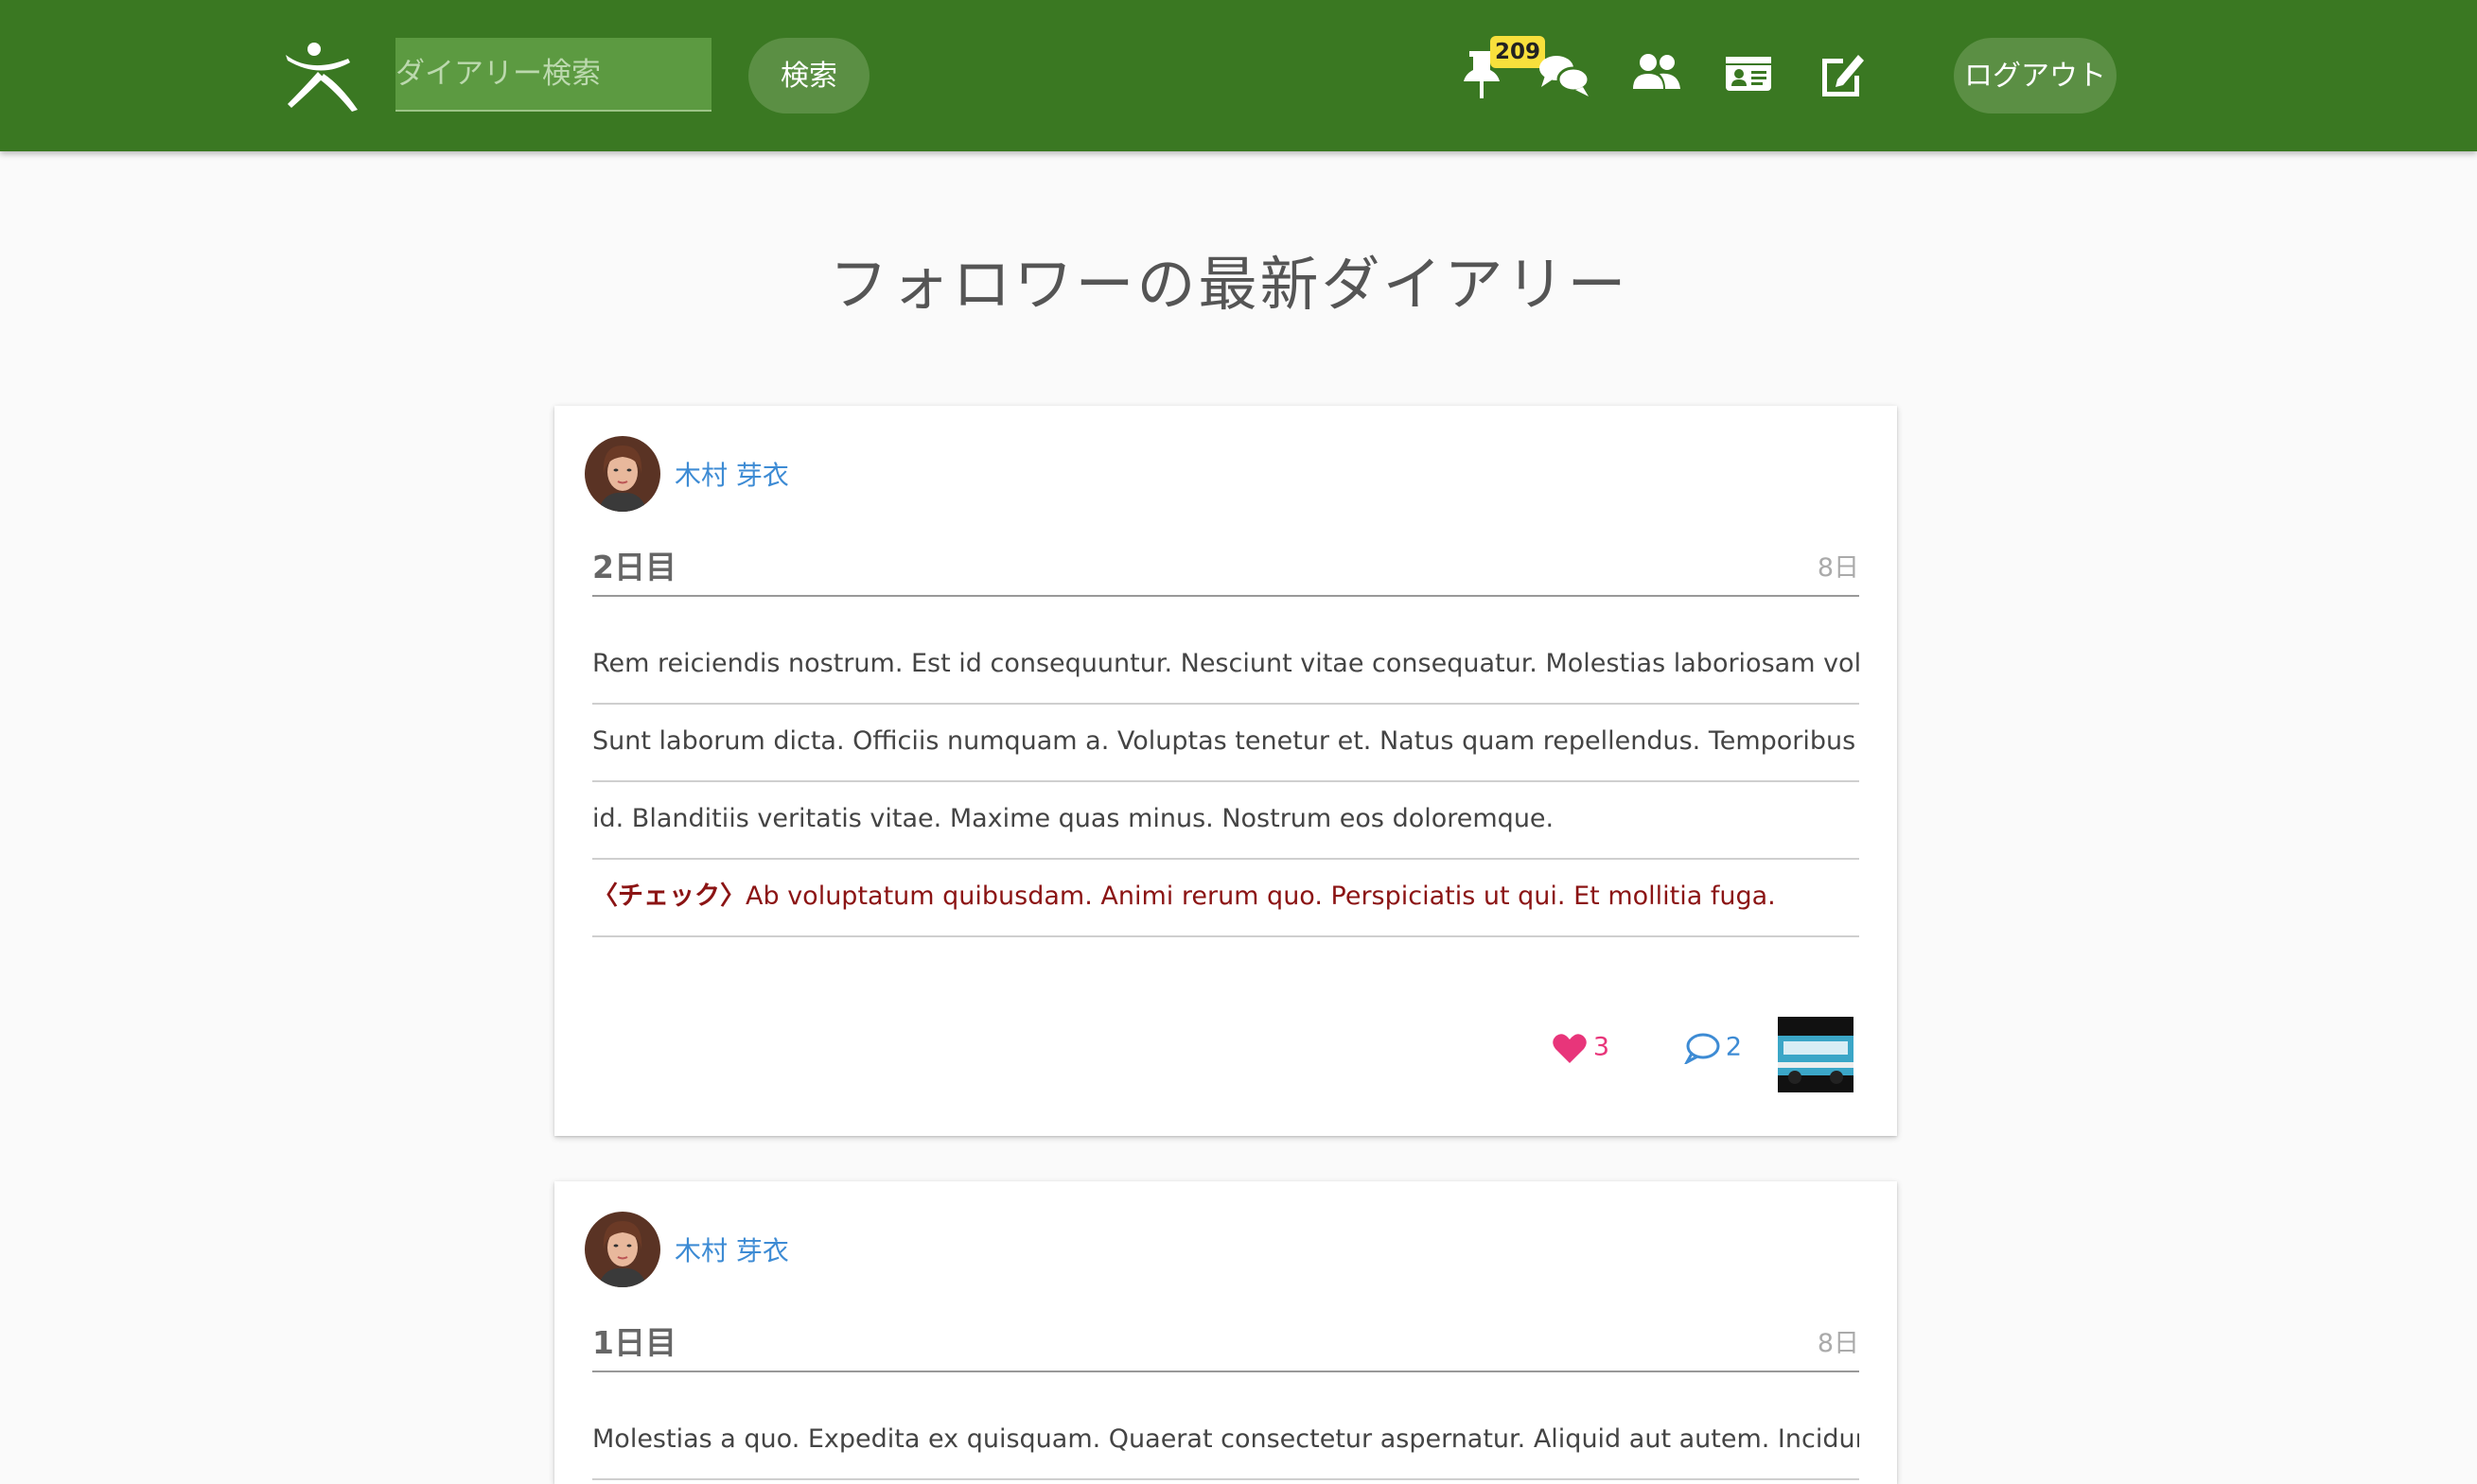  I want to click on like-count: 3, so click(1600, 1047).